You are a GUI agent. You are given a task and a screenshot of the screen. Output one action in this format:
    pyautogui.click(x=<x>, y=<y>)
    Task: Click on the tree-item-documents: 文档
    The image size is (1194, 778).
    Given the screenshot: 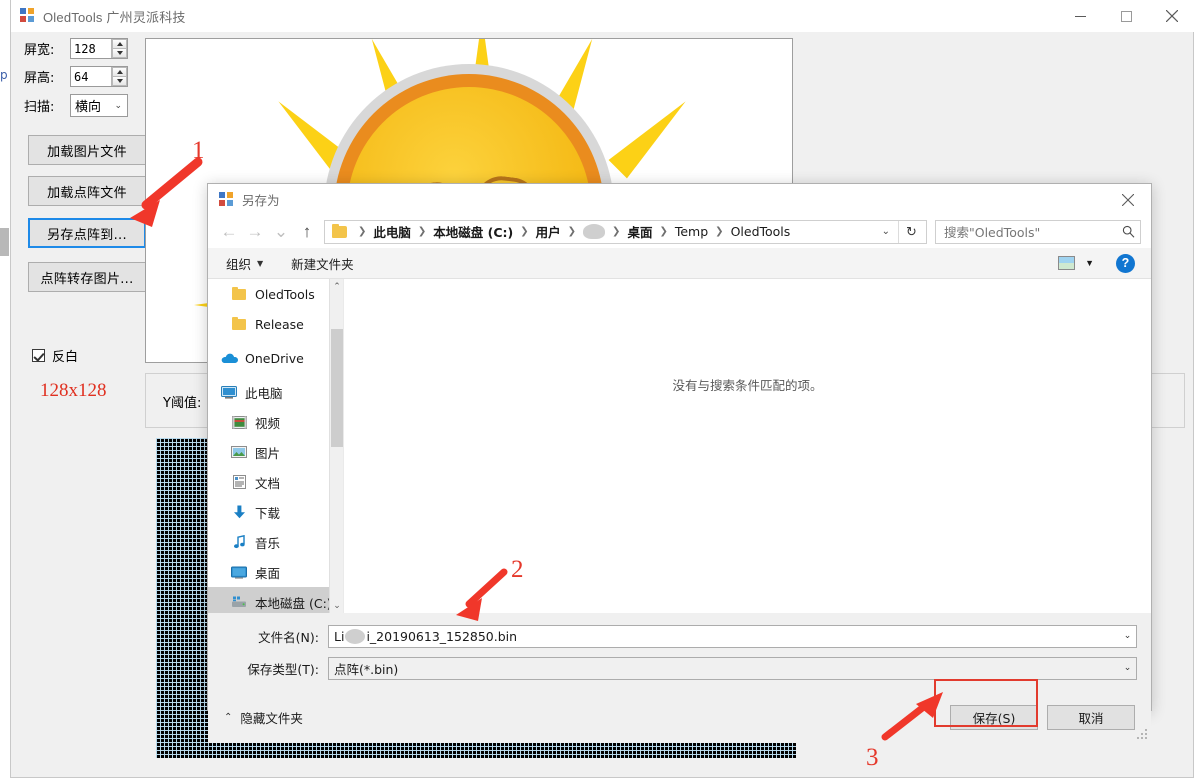 What is the action you would take?
    pyautogui.click(x=275, y=482)
    